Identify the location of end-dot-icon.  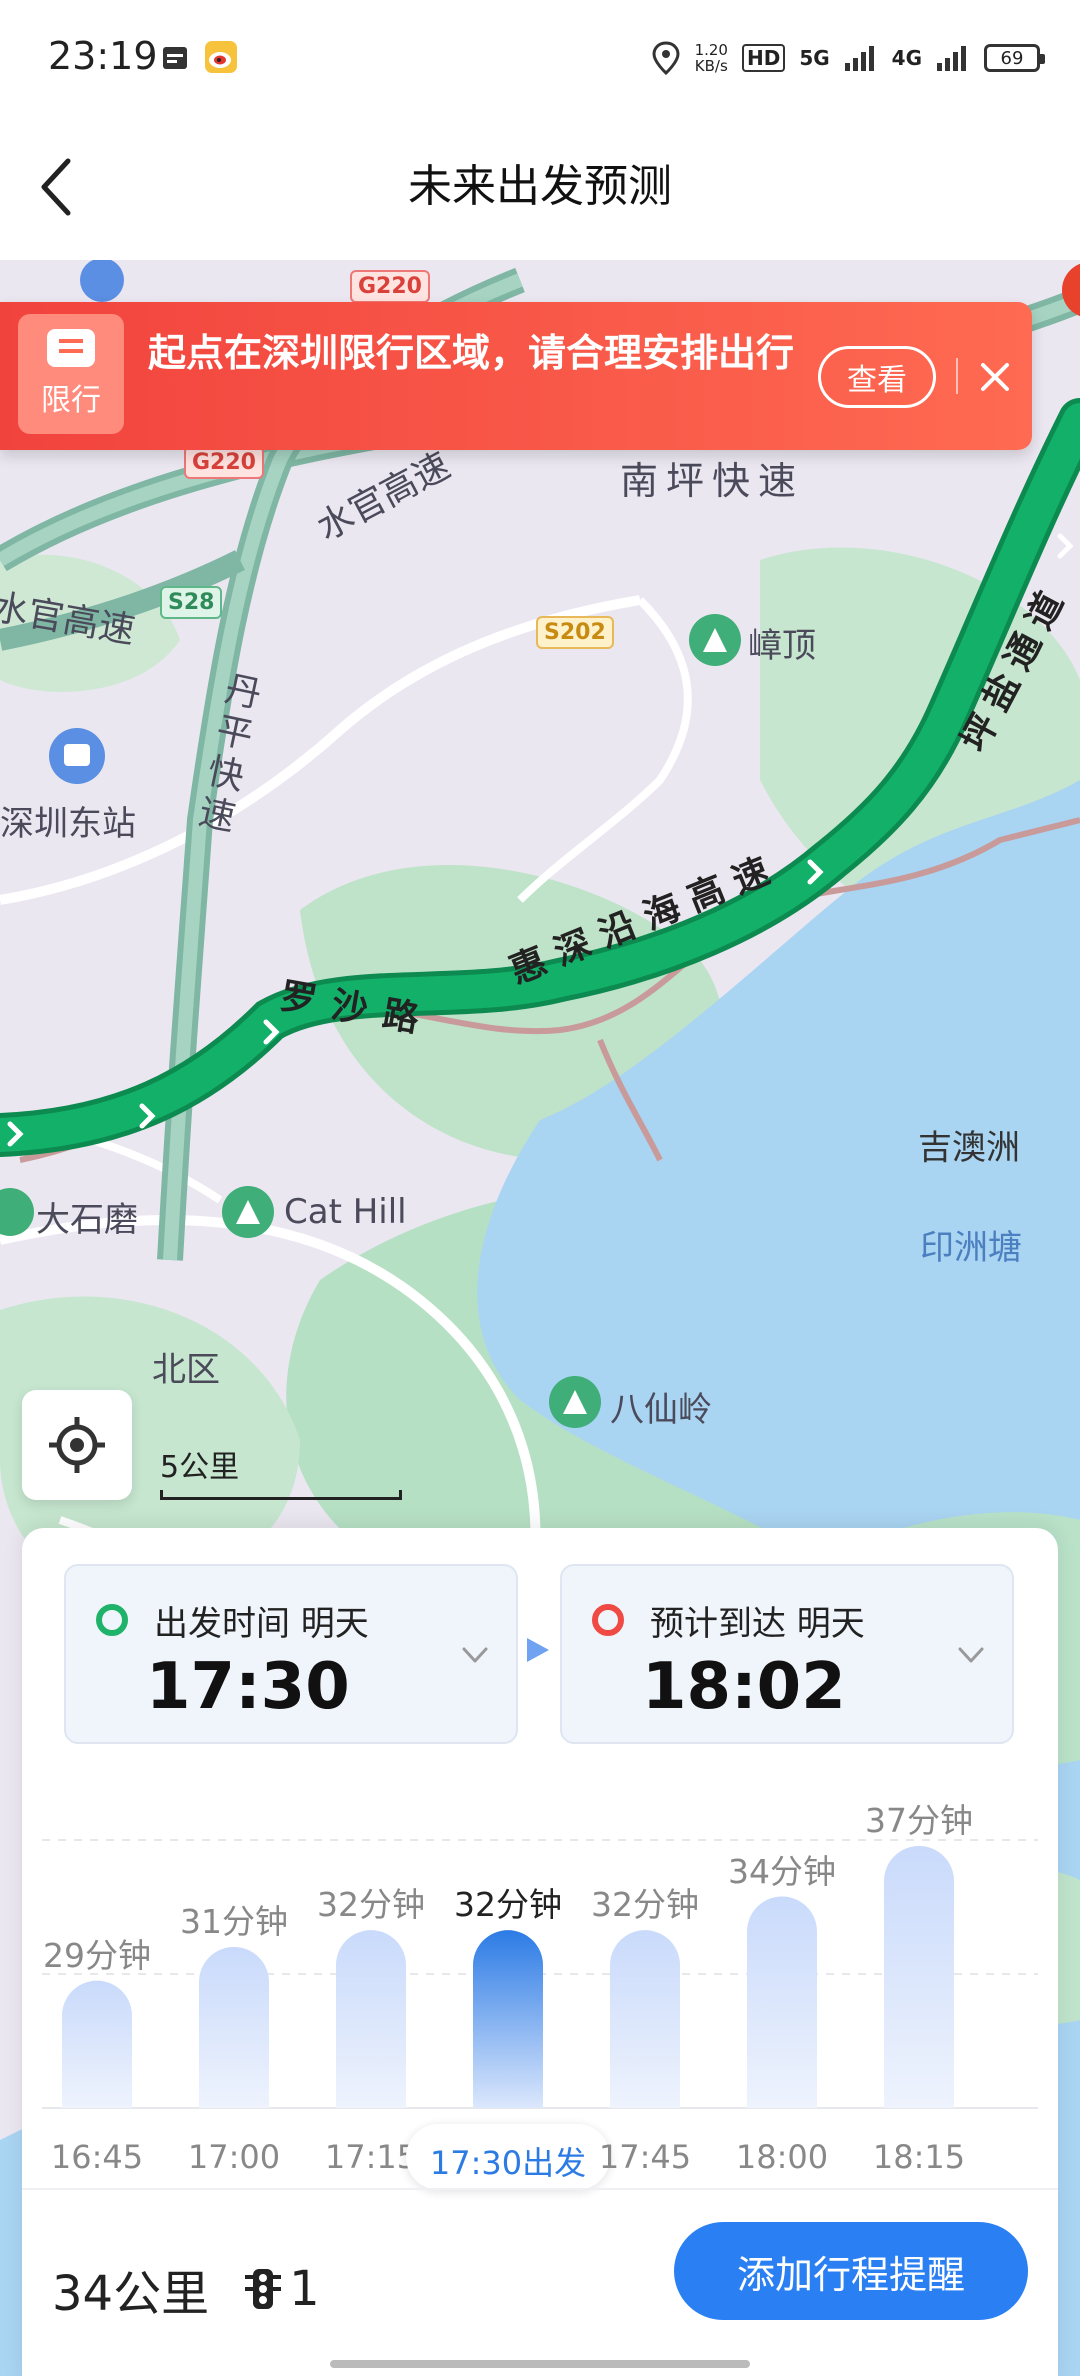
(608, 1620).